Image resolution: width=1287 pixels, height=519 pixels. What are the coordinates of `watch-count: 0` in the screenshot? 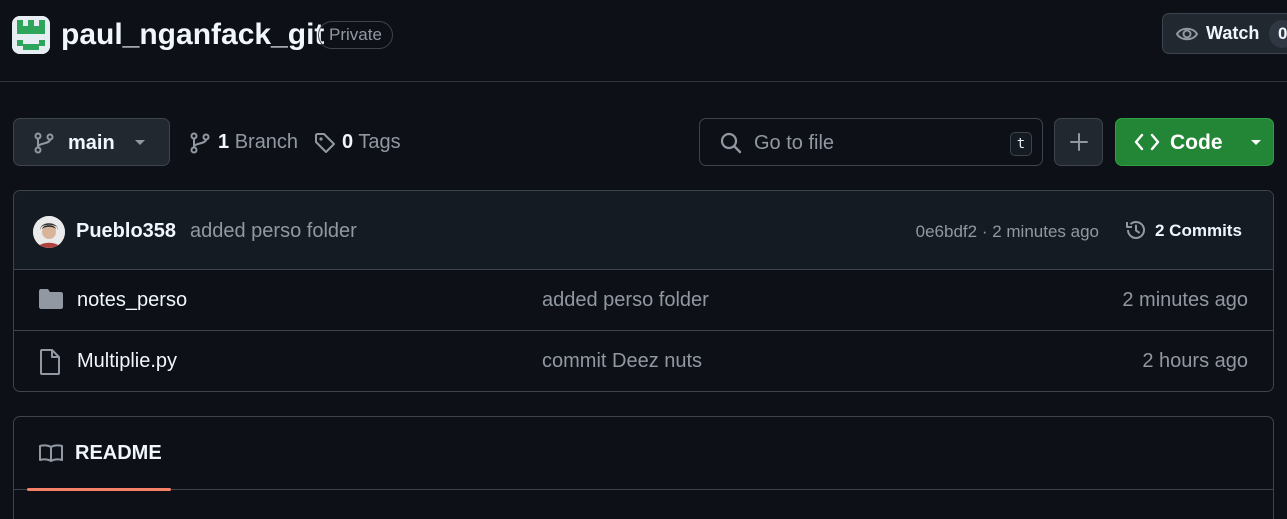 It's located at (1278, 34).